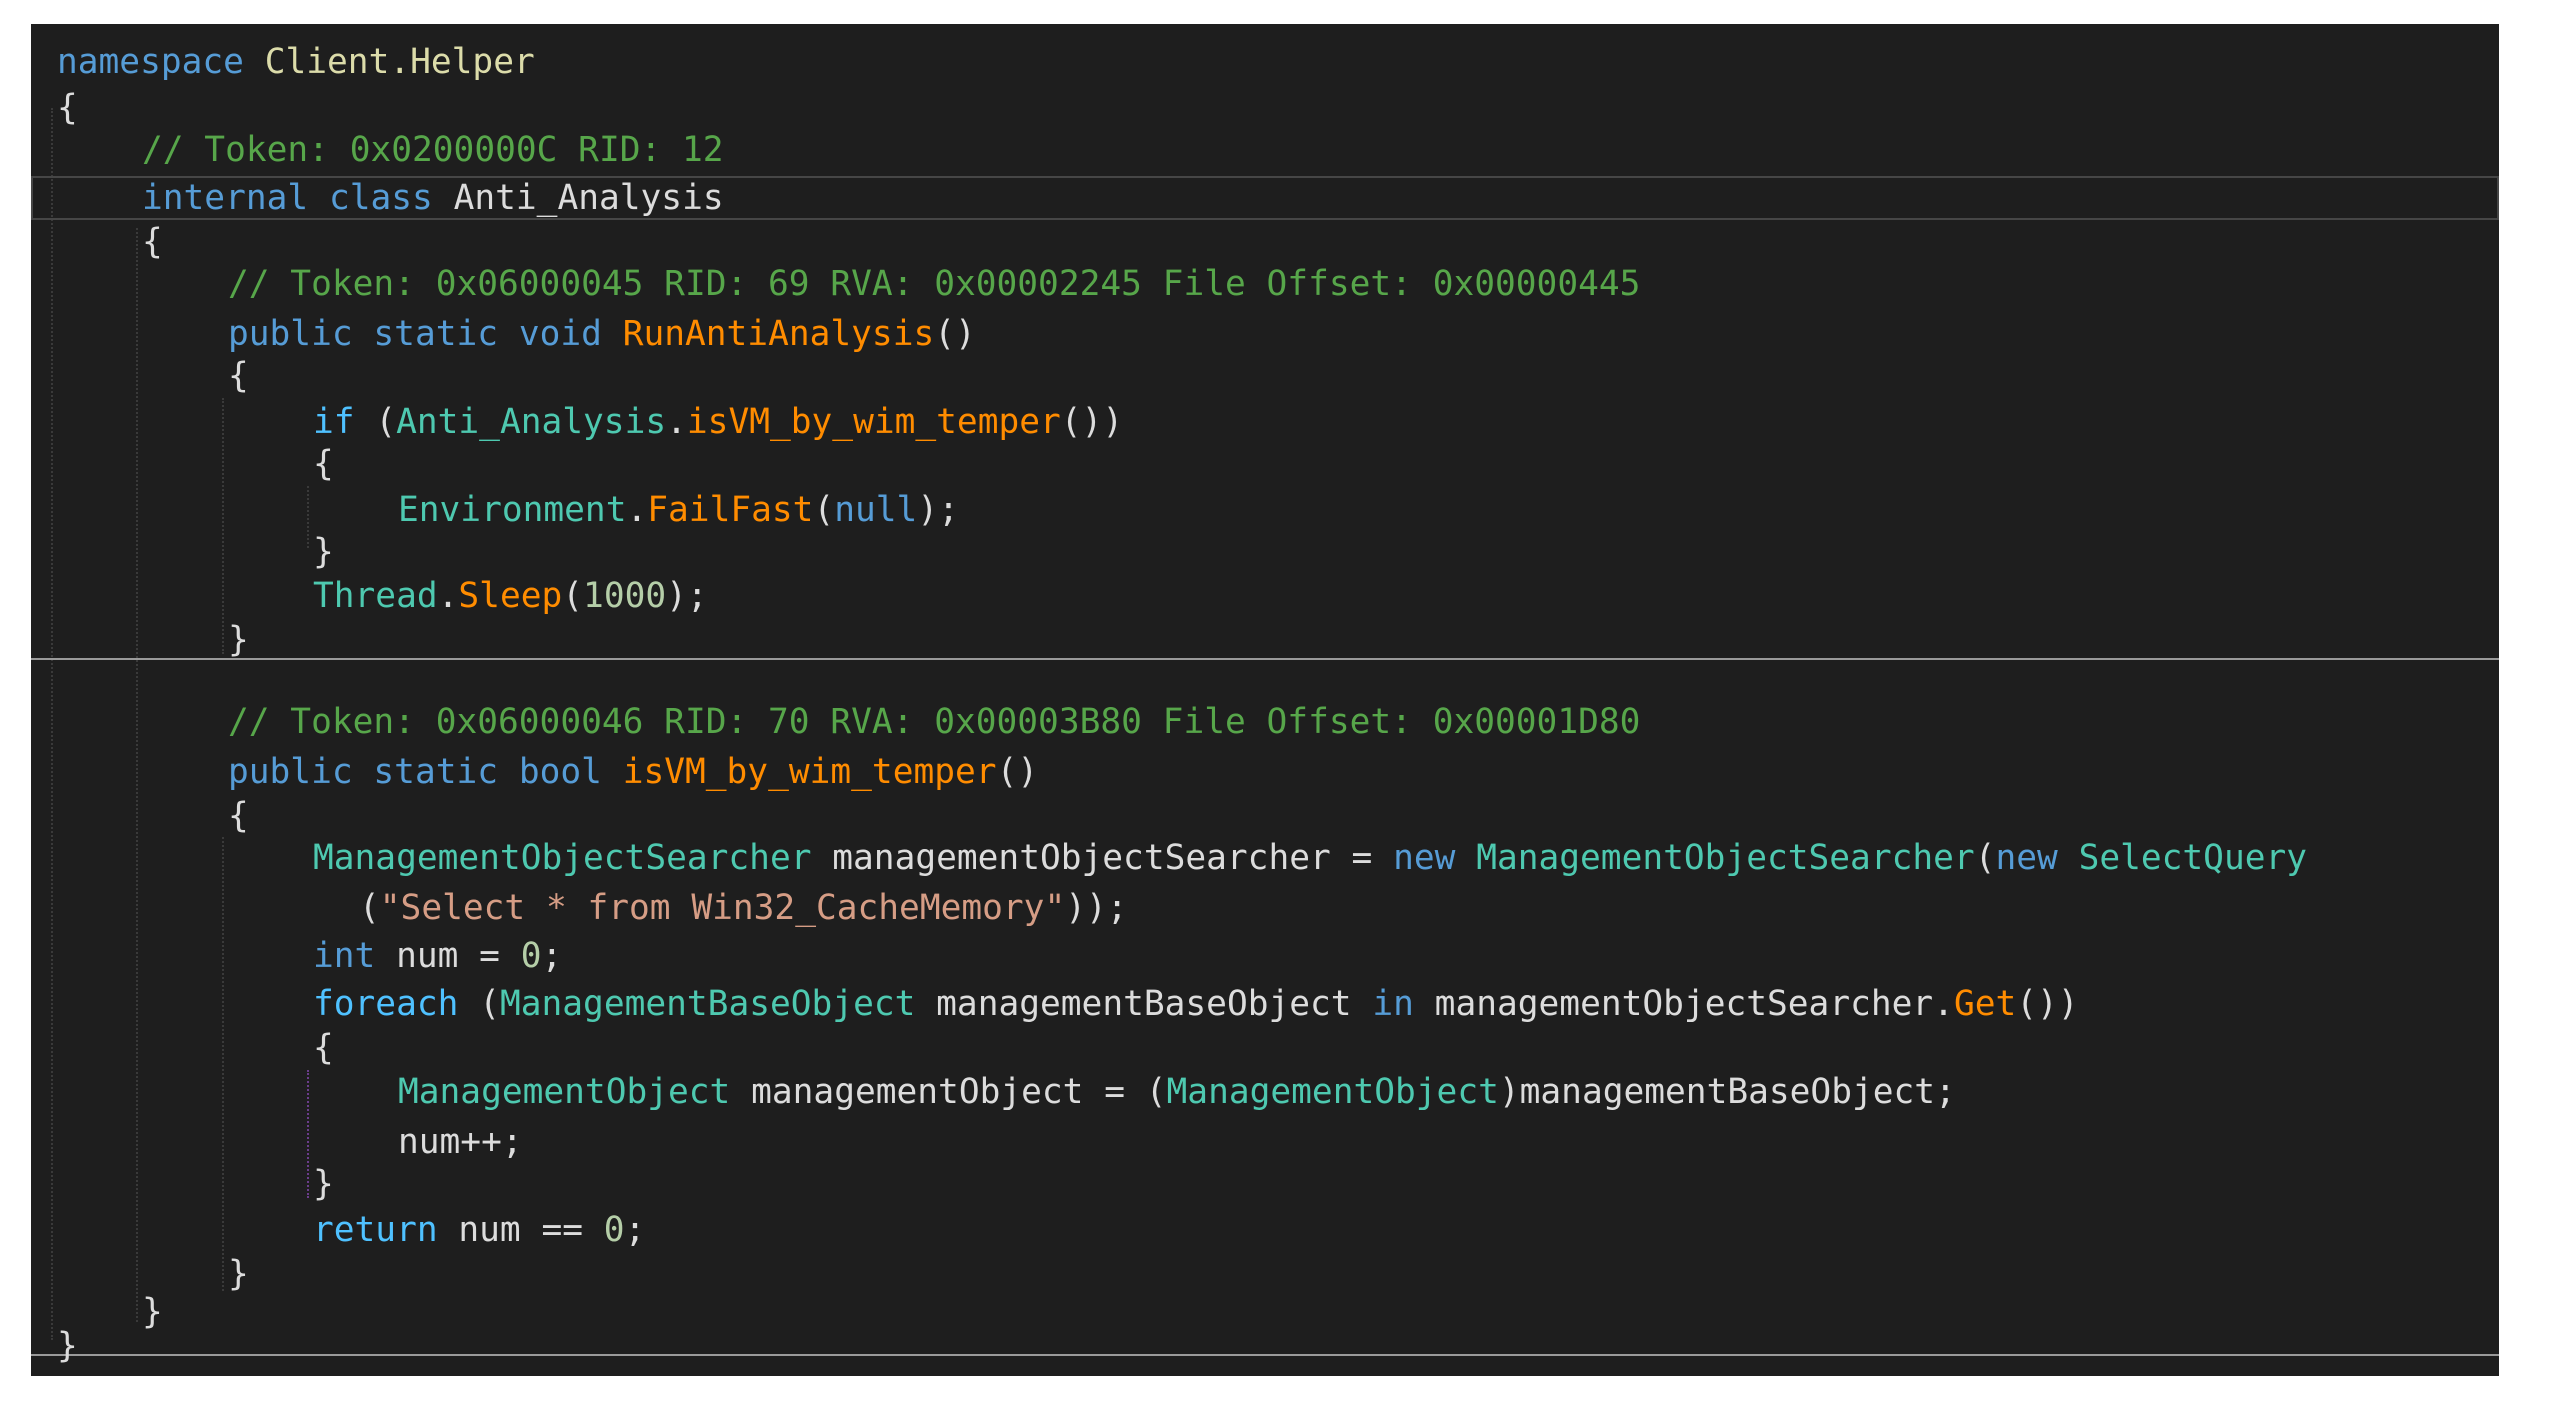 The height and width of the screenshot is (1402, 2560). Describe the element at coordinates (873, 422) in the screenshot. I see `method-call: isVM_by_wim_temper` at that location.